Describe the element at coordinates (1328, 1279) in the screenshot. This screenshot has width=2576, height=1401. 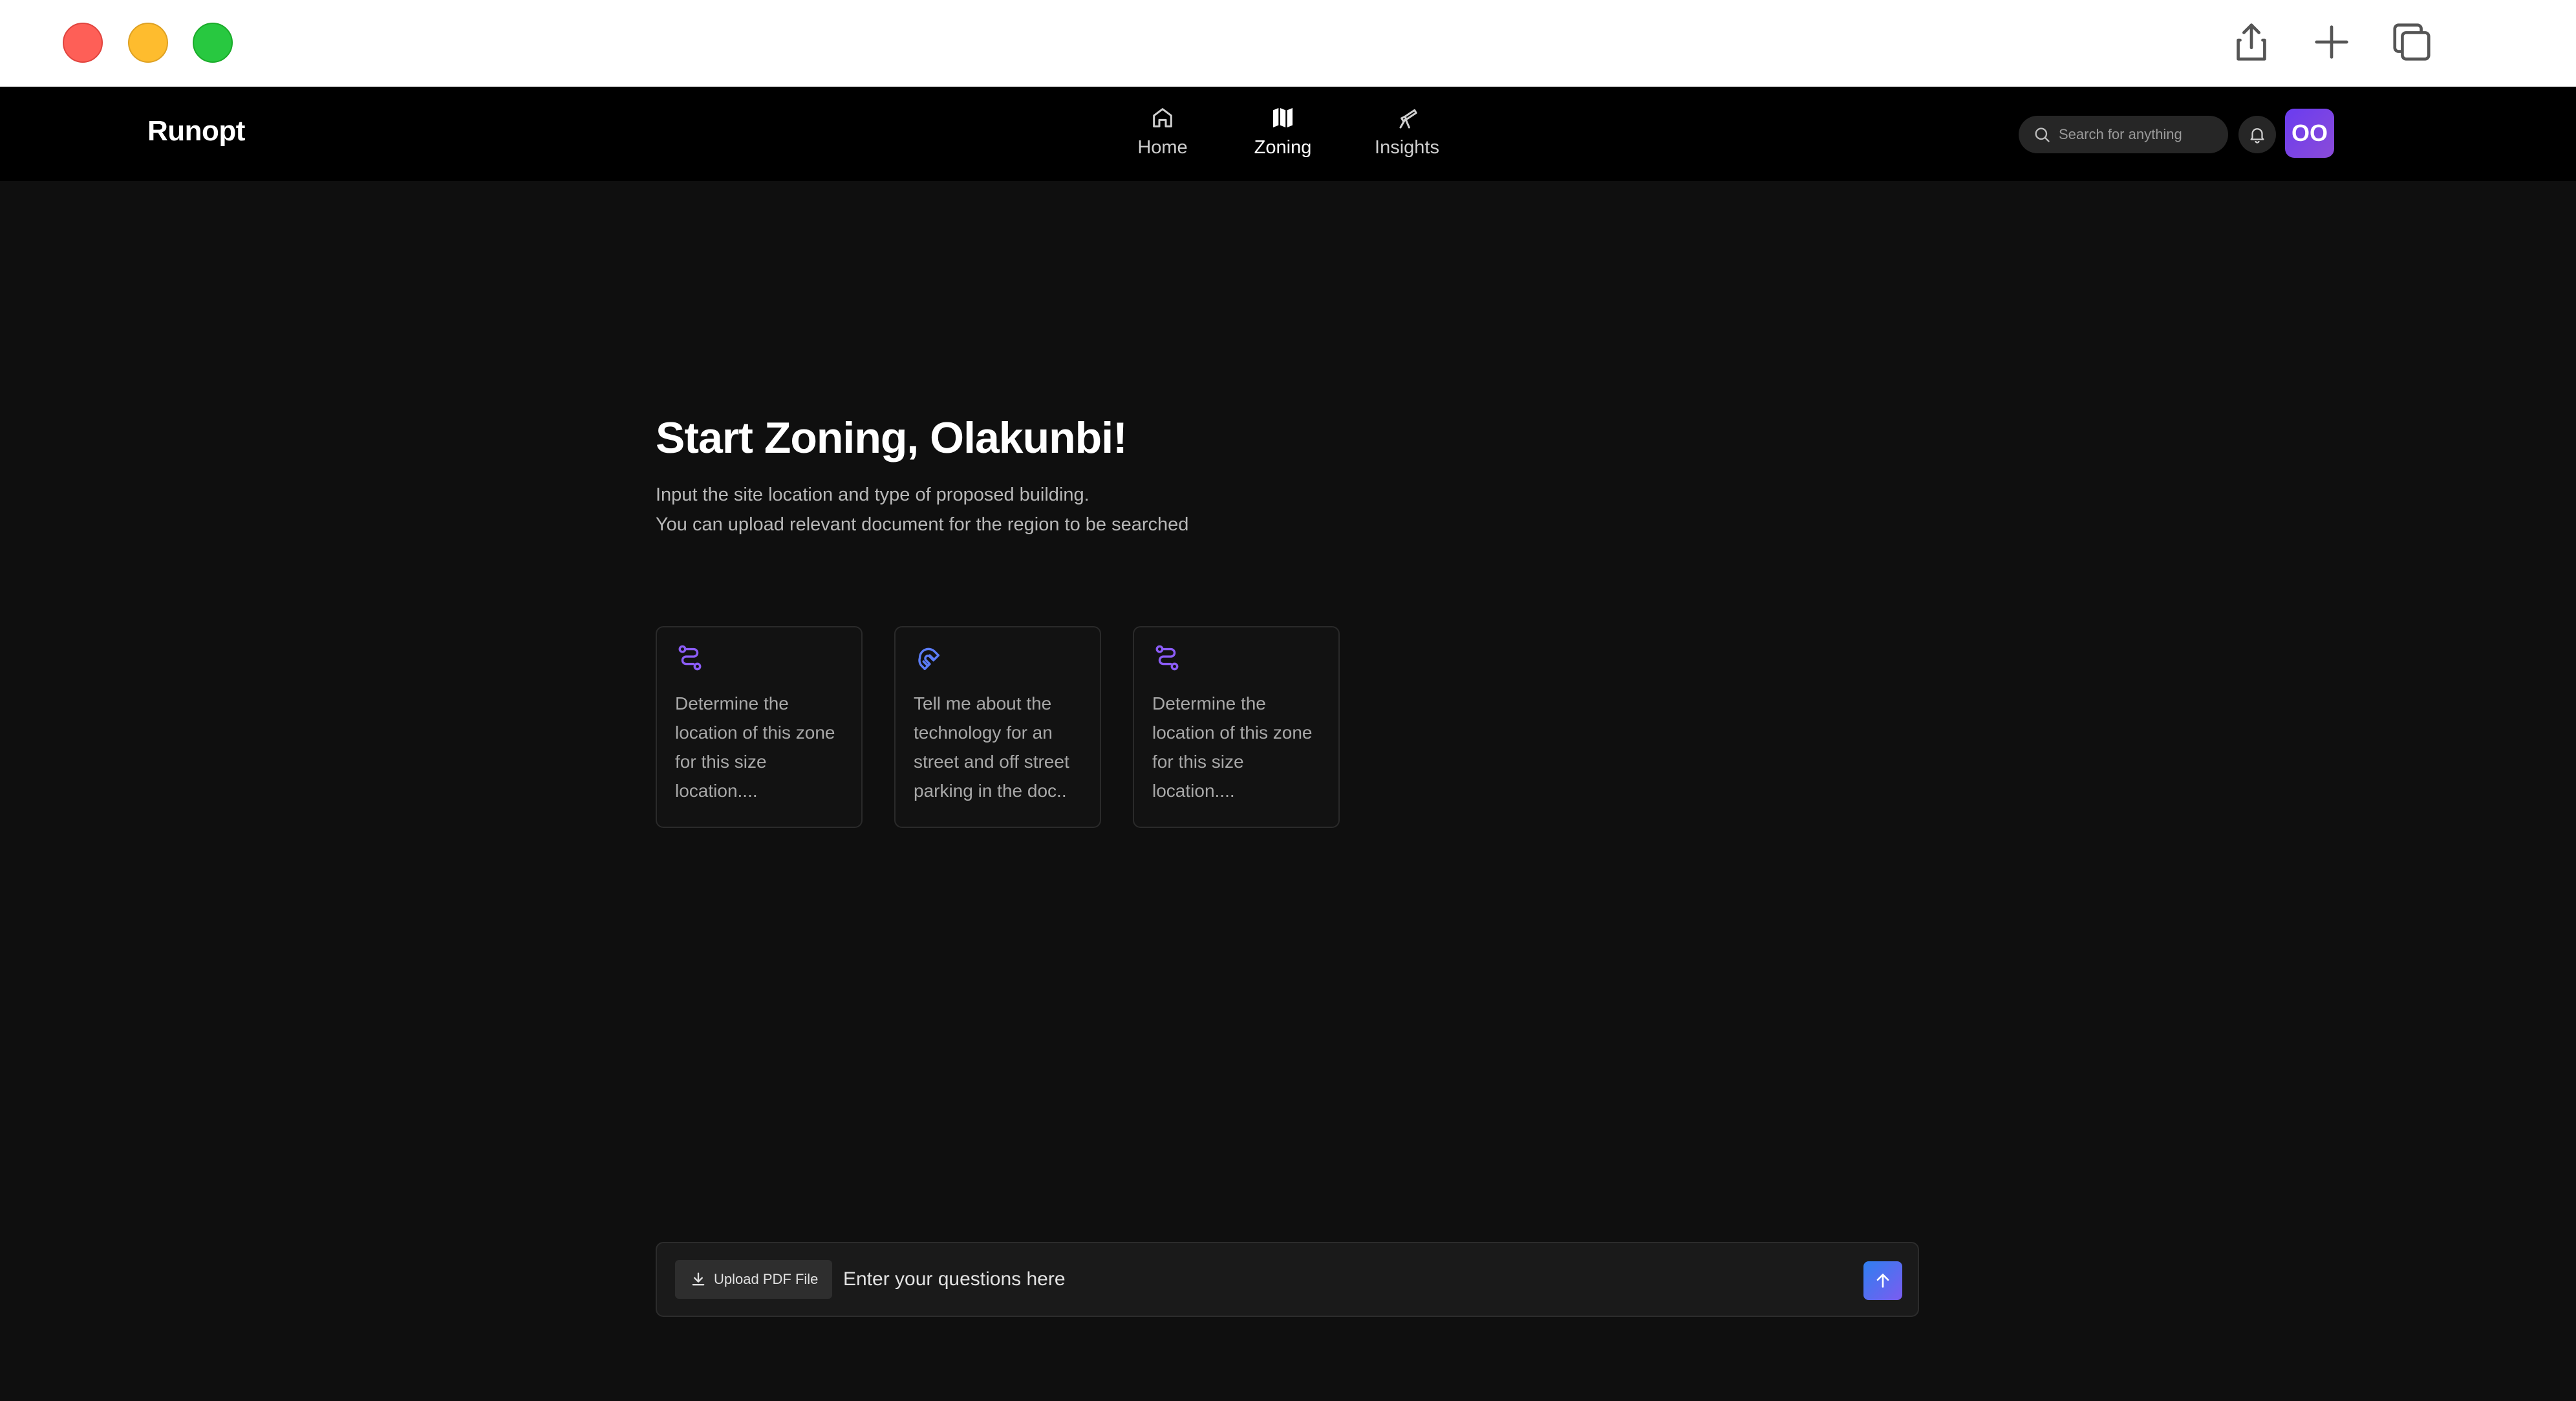
I see `question-input` at that location.